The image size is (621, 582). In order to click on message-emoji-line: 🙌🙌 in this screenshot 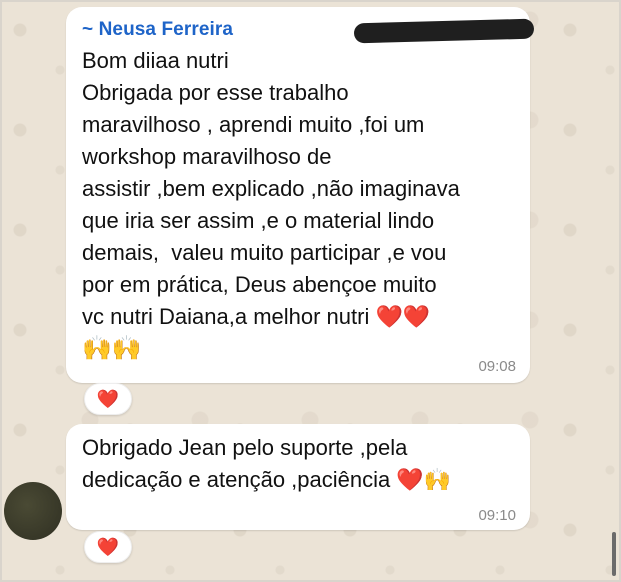, I will do `click(112, 348)`.